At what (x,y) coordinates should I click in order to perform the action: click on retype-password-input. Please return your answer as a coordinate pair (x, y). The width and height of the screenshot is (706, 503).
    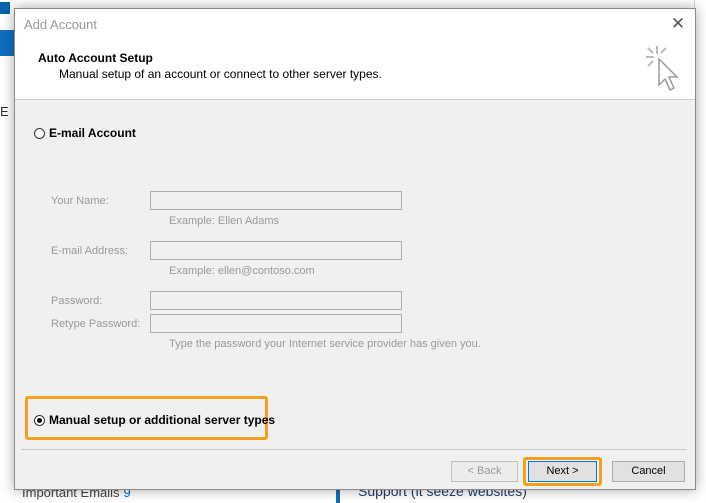
    Looking at the image, I should click on (276, 323).